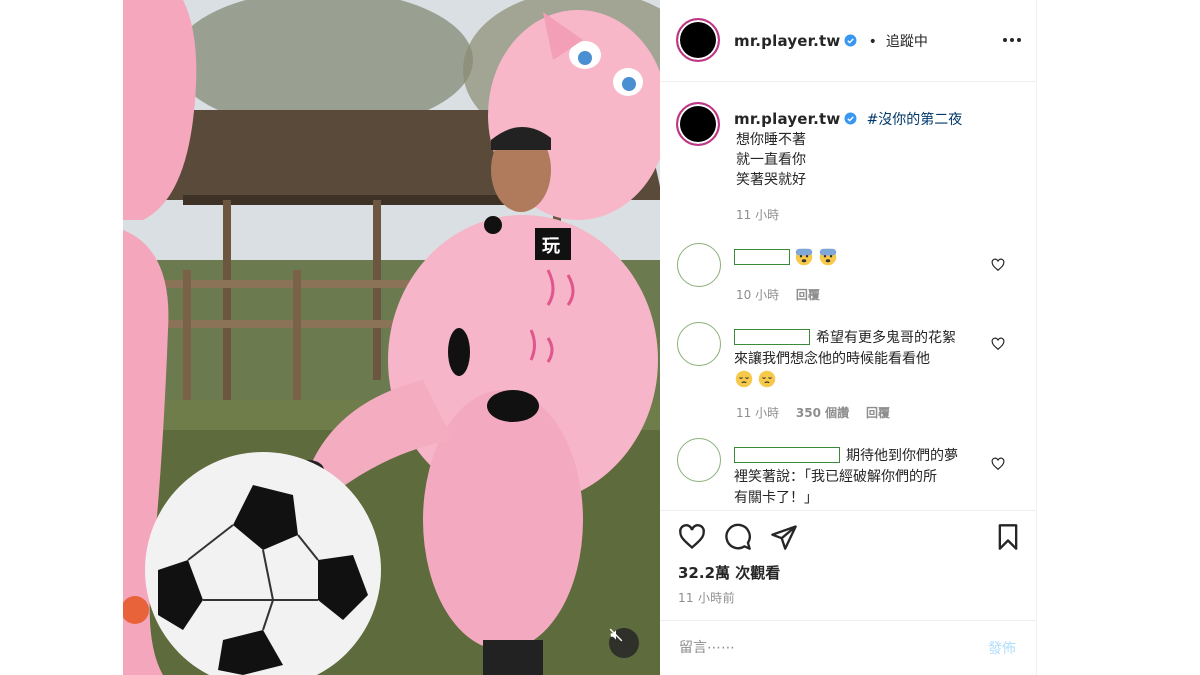 The image size is (1200, 675). What do you see at coordinates (771, 180) in the screenshot?
I see `caption-line: 笑著哭就好` at bounding box center [771, 180].